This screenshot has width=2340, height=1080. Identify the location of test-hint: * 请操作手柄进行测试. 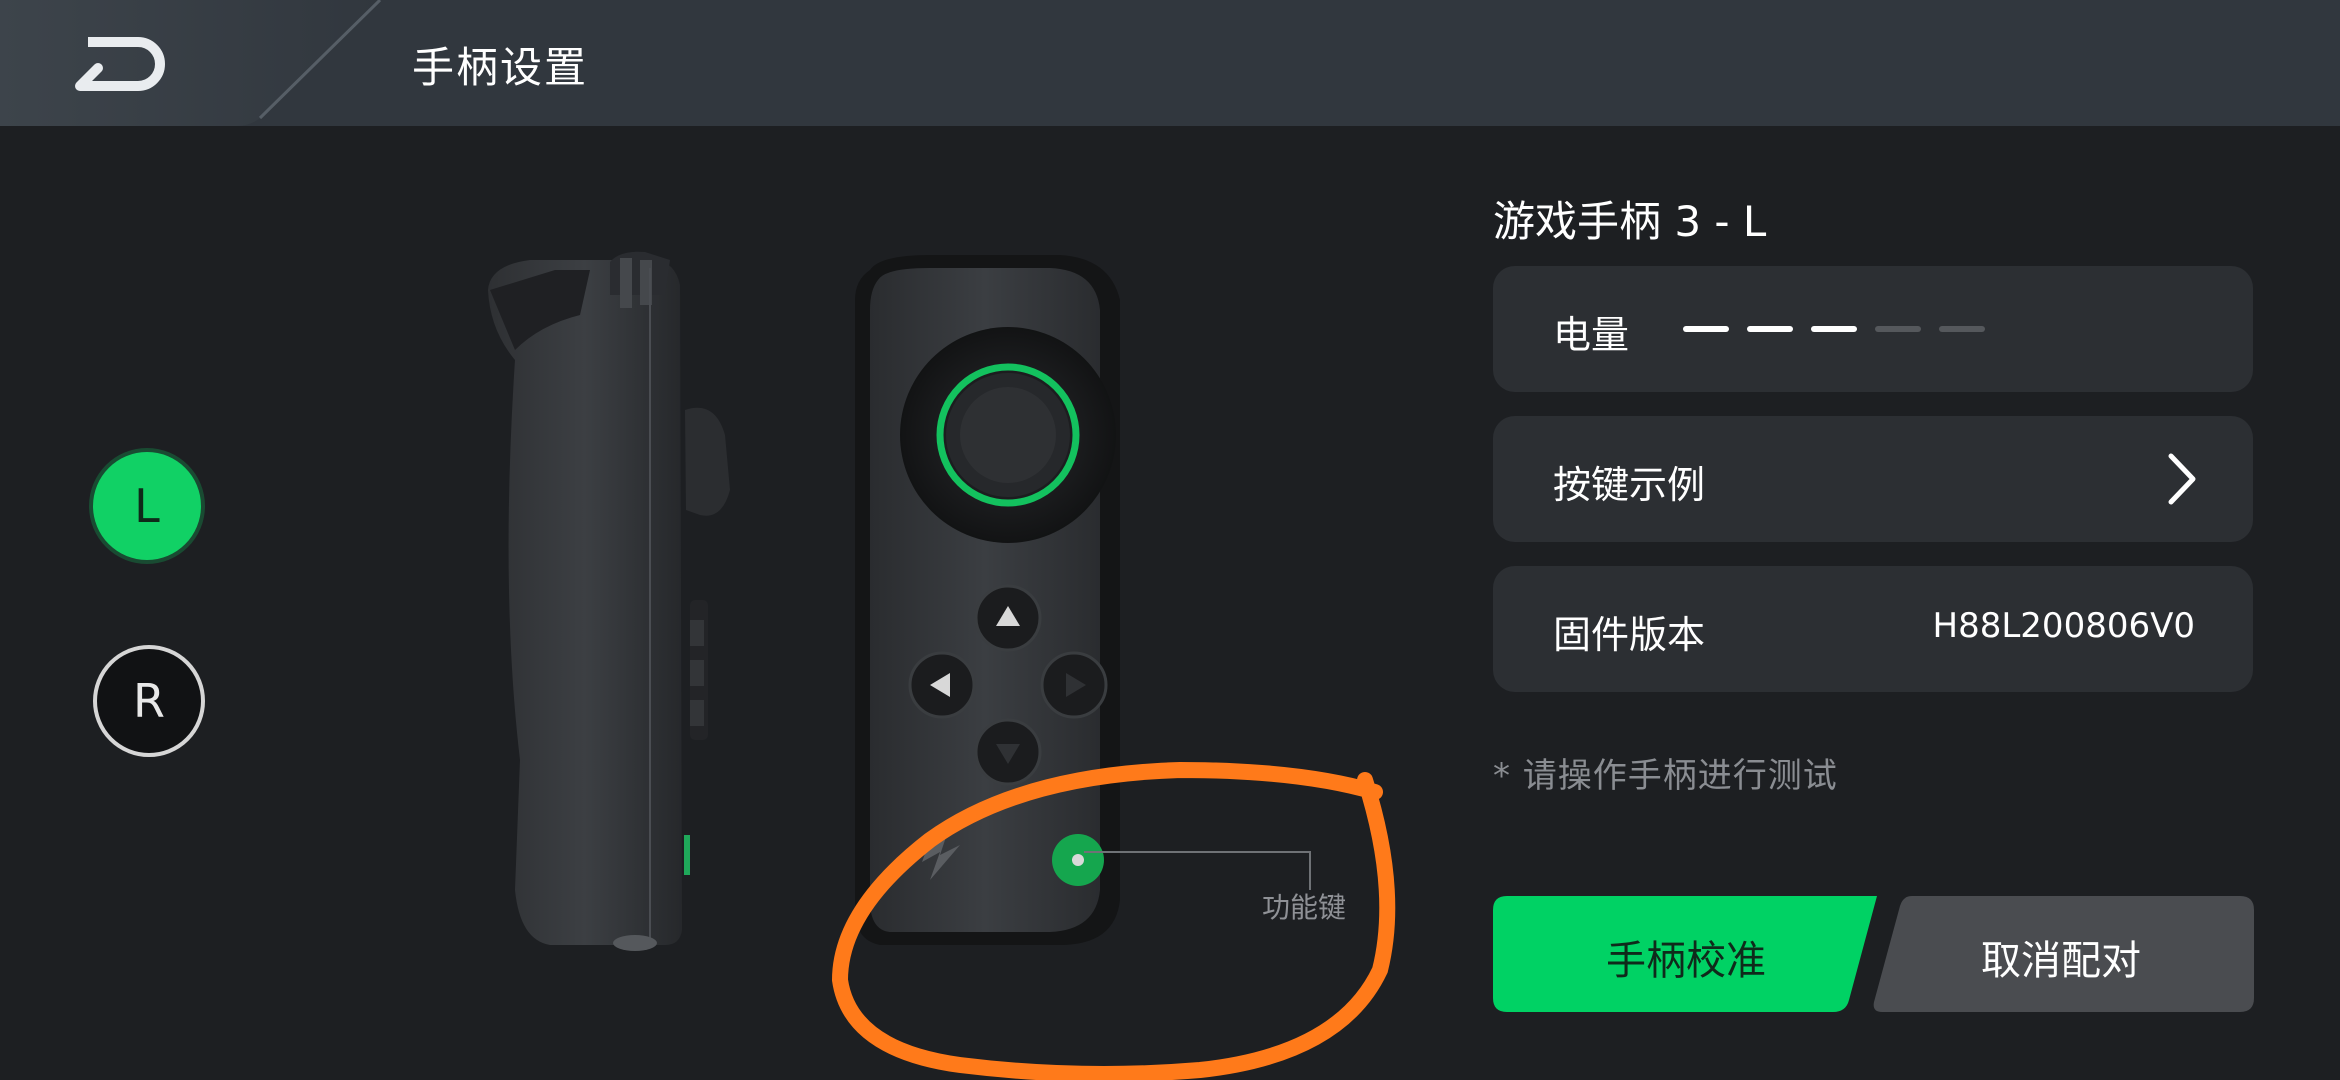
(1665, 776).